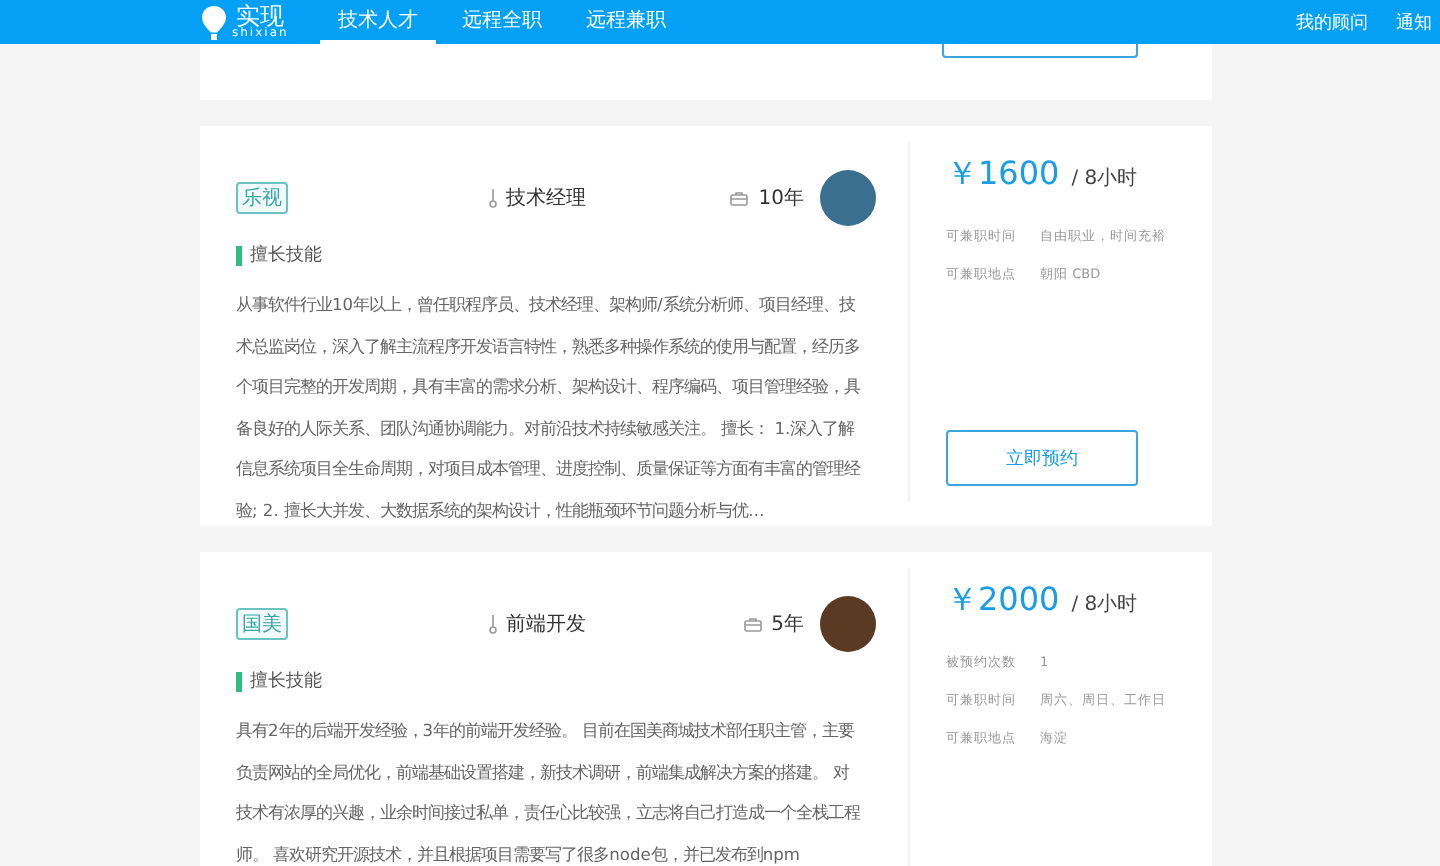 The image size is (1440, 866). I want to click on experience-years: 5年, so click(787, 625).